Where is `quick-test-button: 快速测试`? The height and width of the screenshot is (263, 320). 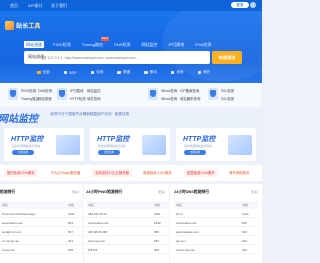
quick-test-button: 快速测试 is located at coordinates (227, 57).